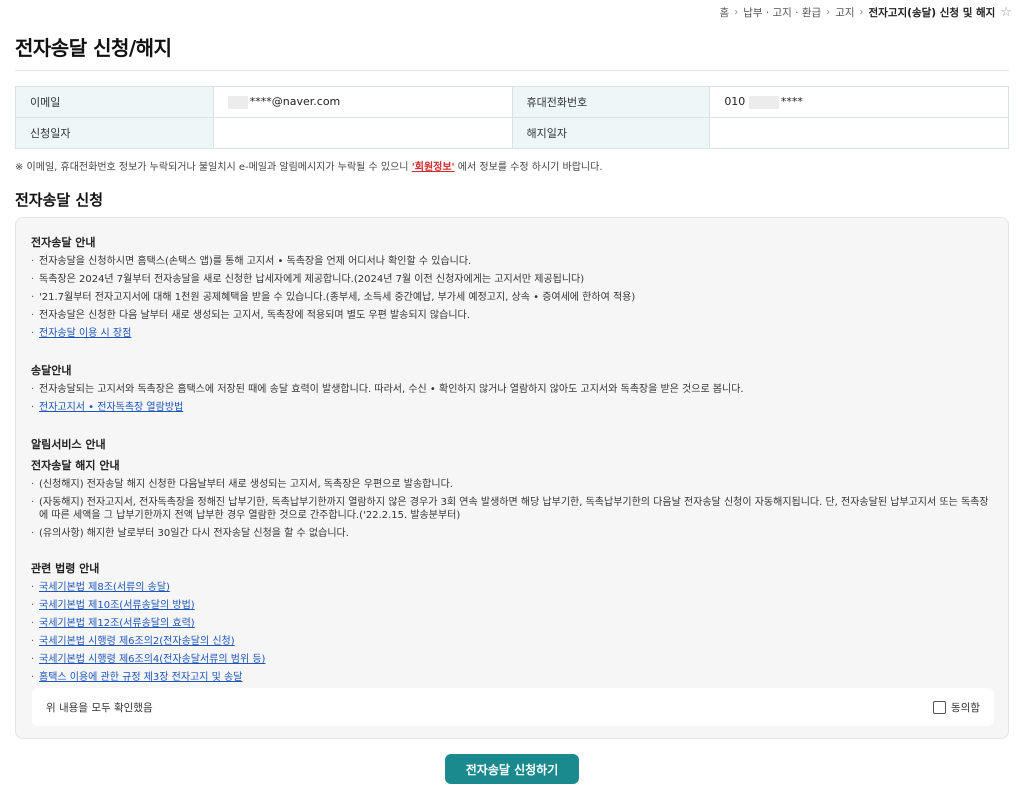 This screenshot has height=795, width=1024. I want to click on list-item: 홈택스 이용에 관한 규정 제3장 전자고지 및 송달, so click(512, 677).